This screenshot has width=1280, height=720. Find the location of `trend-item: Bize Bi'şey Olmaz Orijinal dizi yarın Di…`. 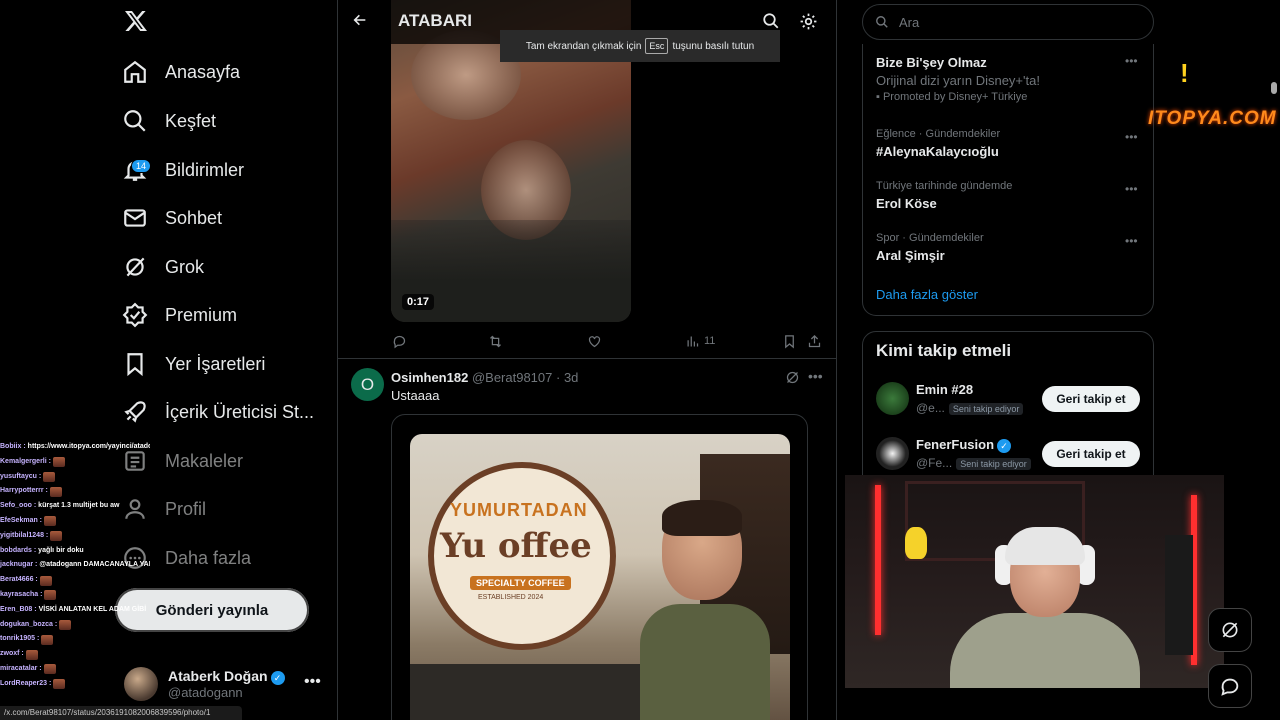

trend-item: Bize Bi'şey Olmaz Orijinal dizi yarın Di… is located at coordinates (1011, 79).